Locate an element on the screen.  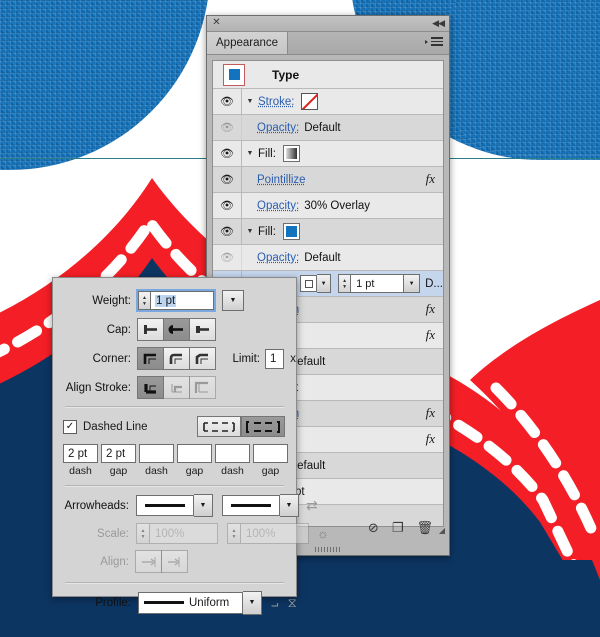
dash-alignment-toggle-group is located at coordinates (241, 426).